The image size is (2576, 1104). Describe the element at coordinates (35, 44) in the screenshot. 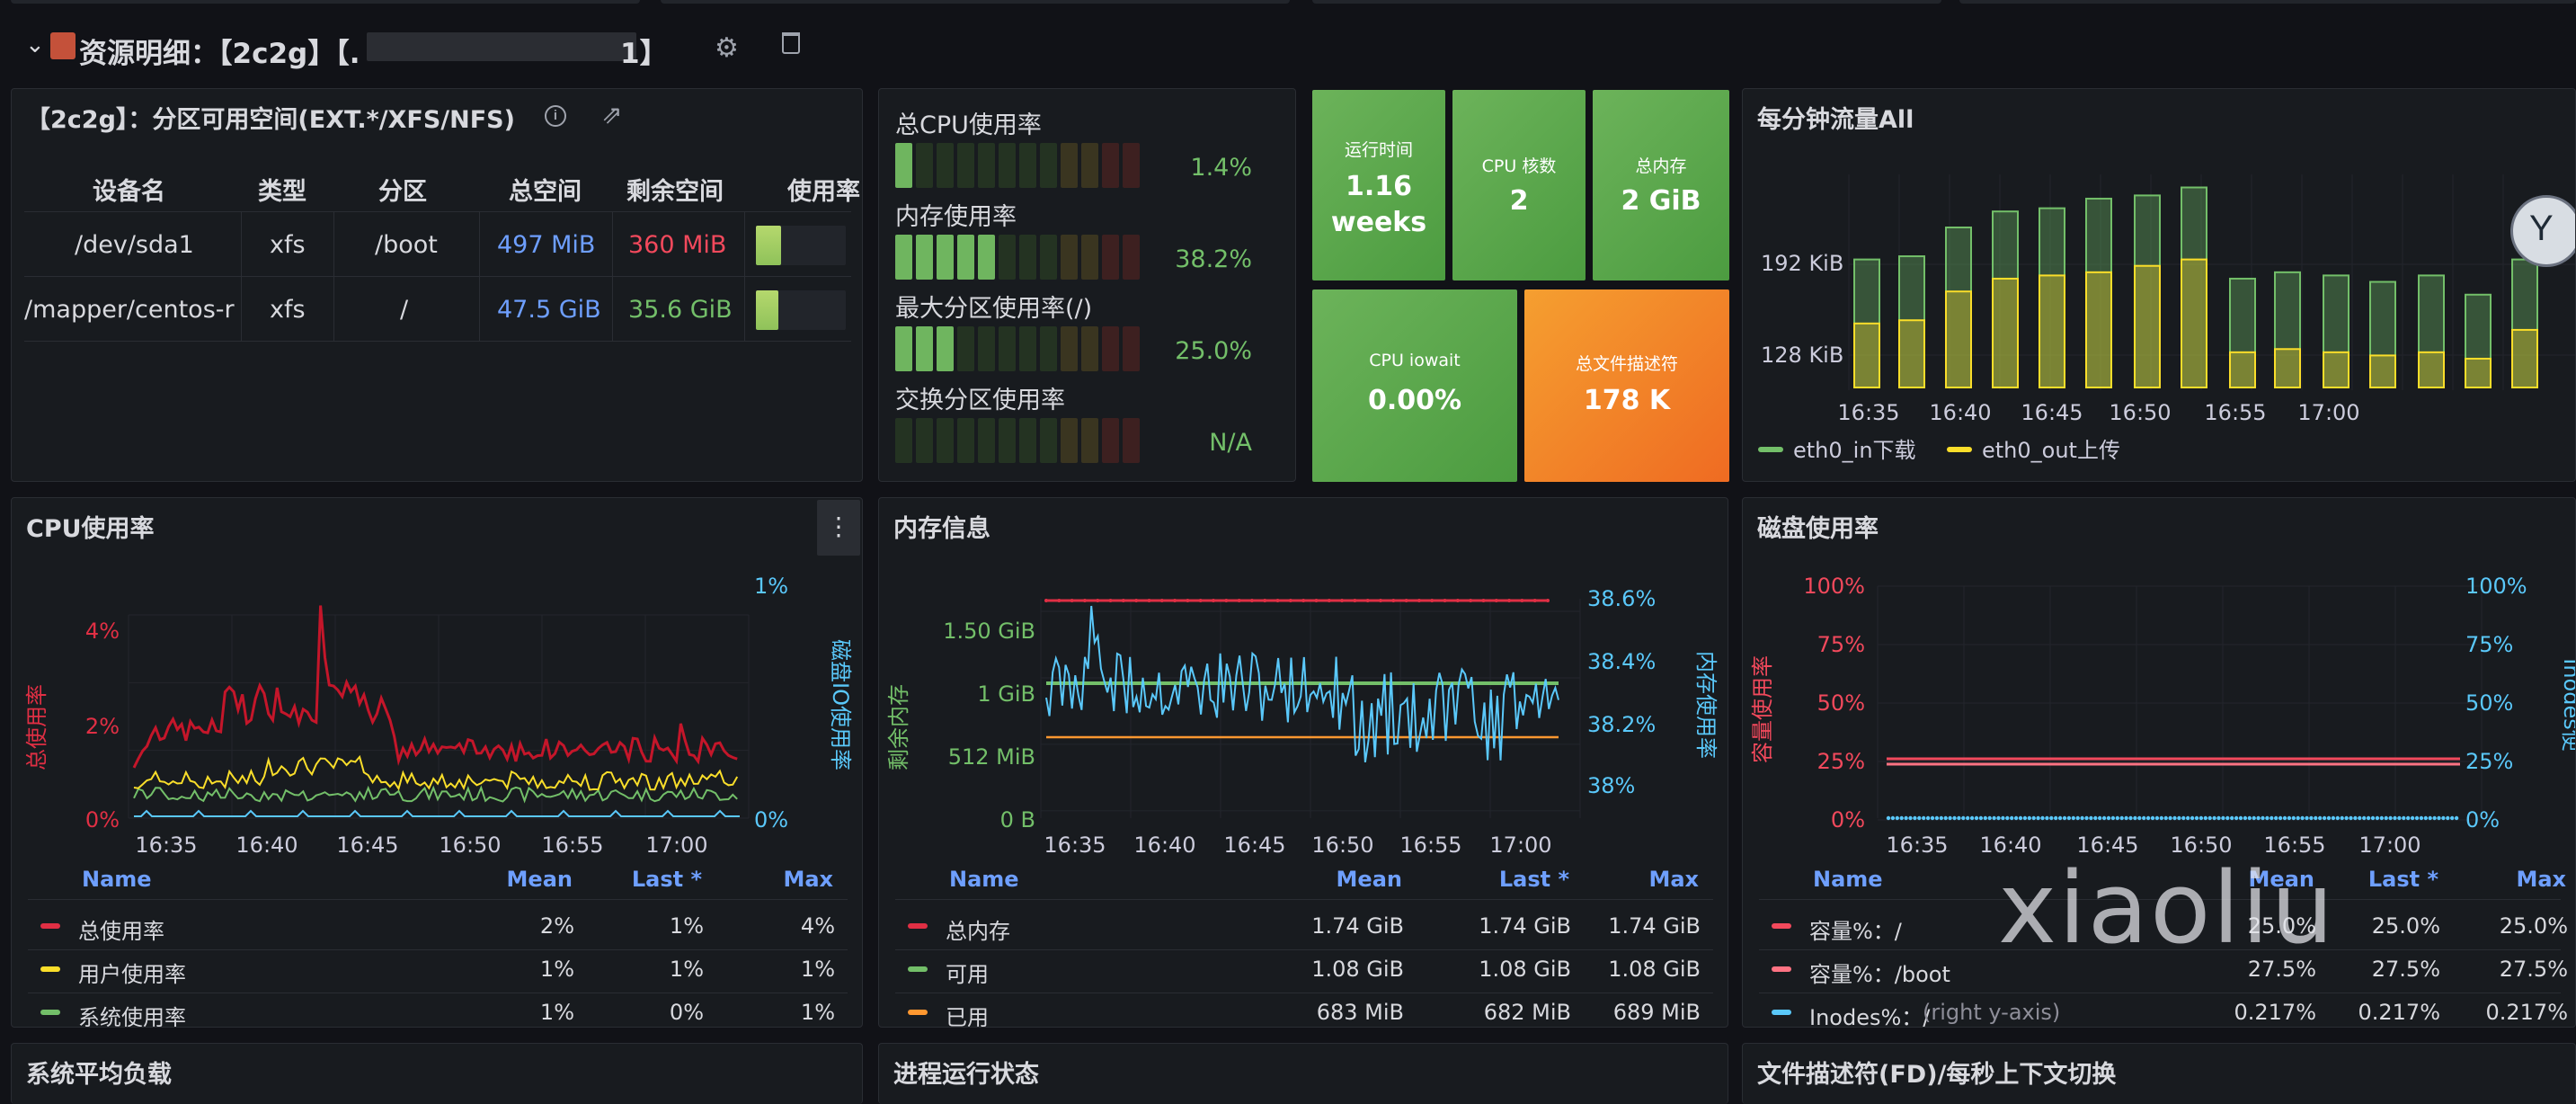

I see `chevron-down-icon: ⌄` at that location.